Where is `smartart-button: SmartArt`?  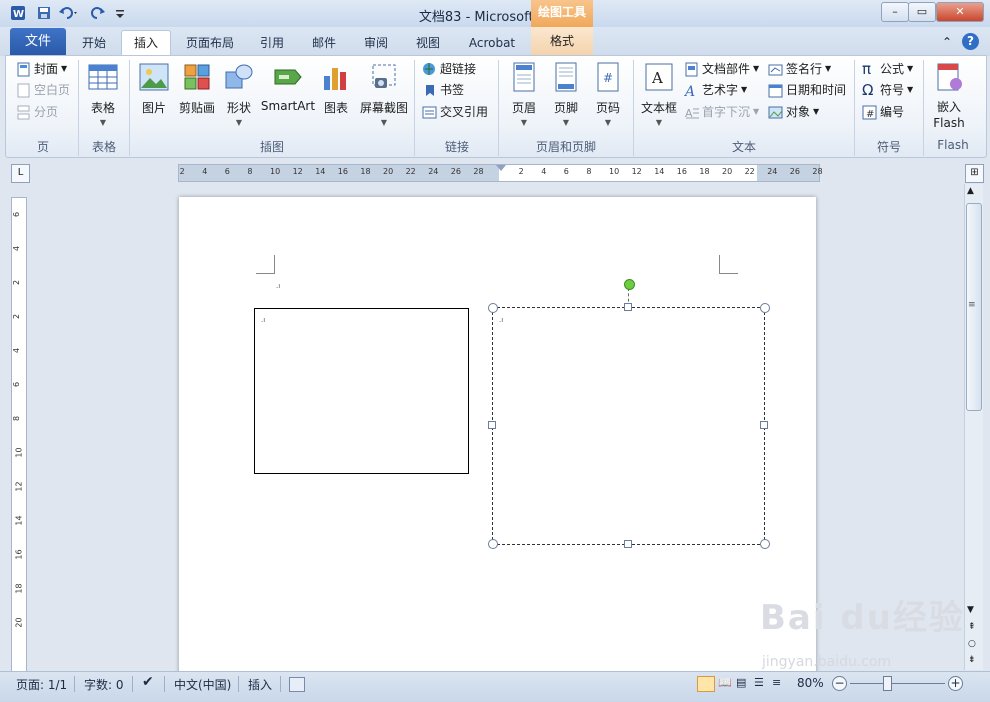
smartart-button: SmartArt is located at coordinates (288, 87).